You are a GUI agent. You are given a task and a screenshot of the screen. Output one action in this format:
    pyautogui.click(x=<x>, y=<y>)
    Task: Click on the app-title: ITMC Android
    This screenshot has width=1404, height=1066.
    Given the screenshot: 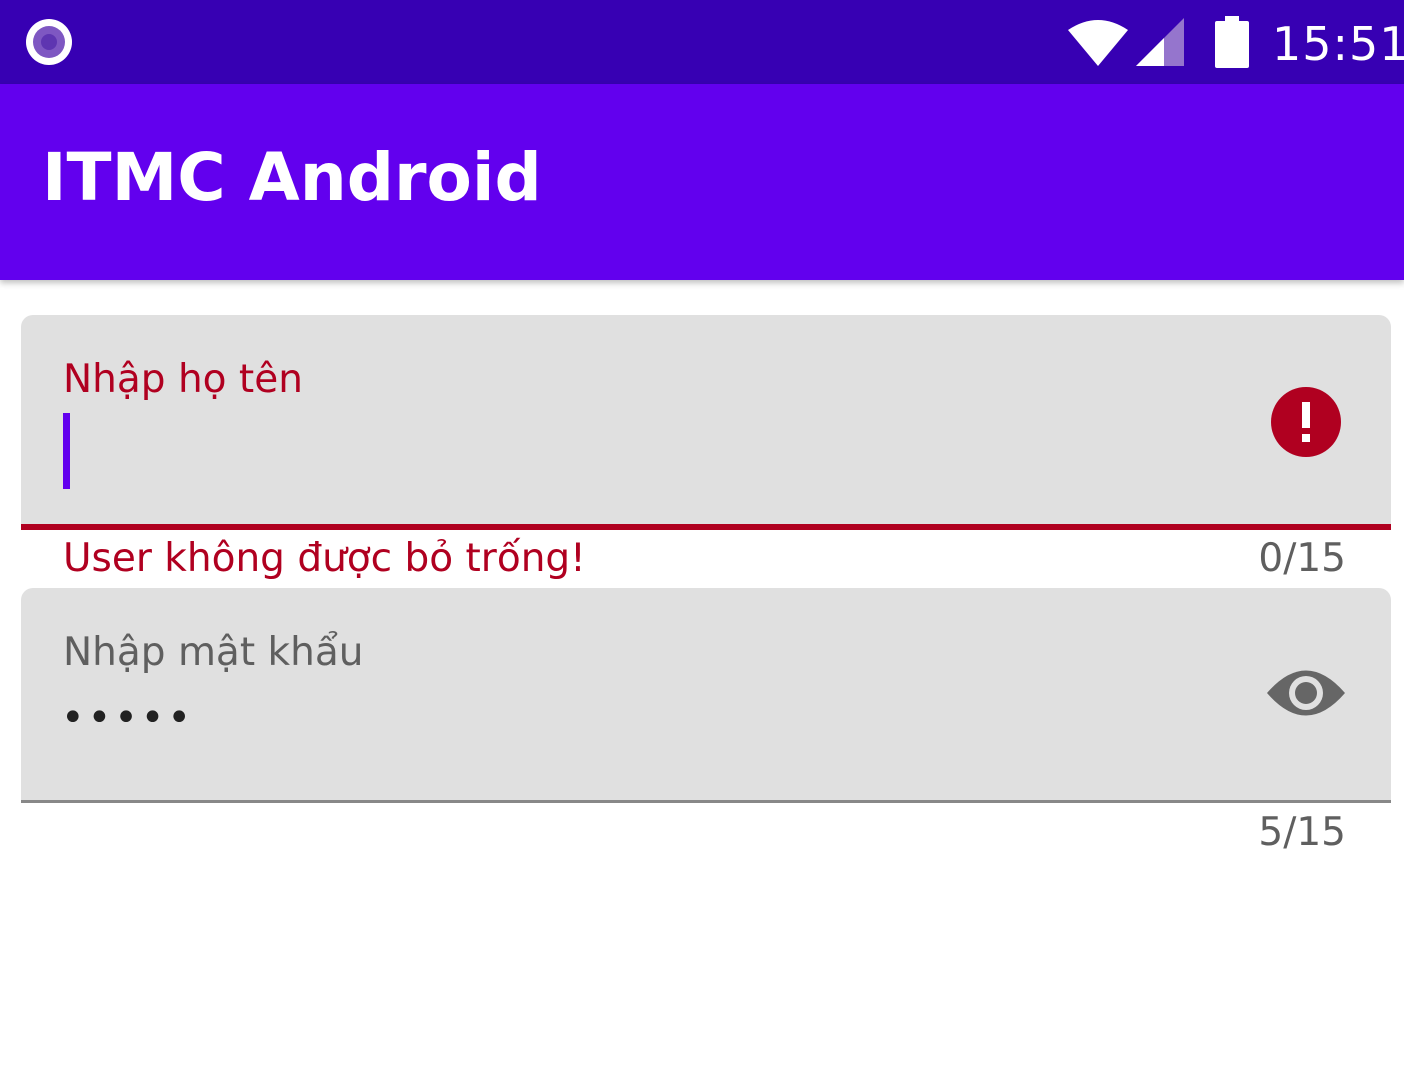 What is the action you would take?
    pyautogui.click(x=292, y=177)
    